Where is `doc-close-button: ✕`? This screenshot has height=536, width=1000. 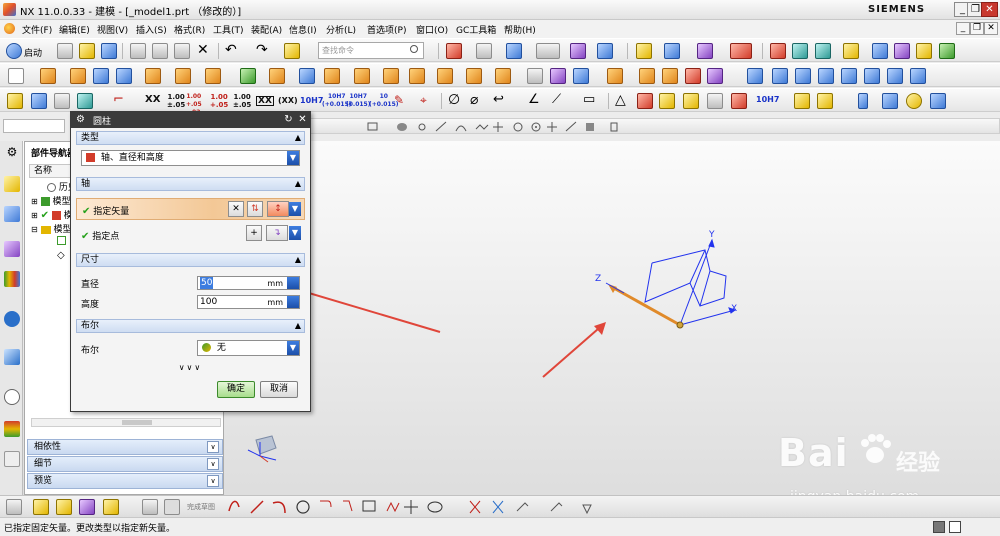 doc-close-button: ✕ is located at coordinates (991, 28).